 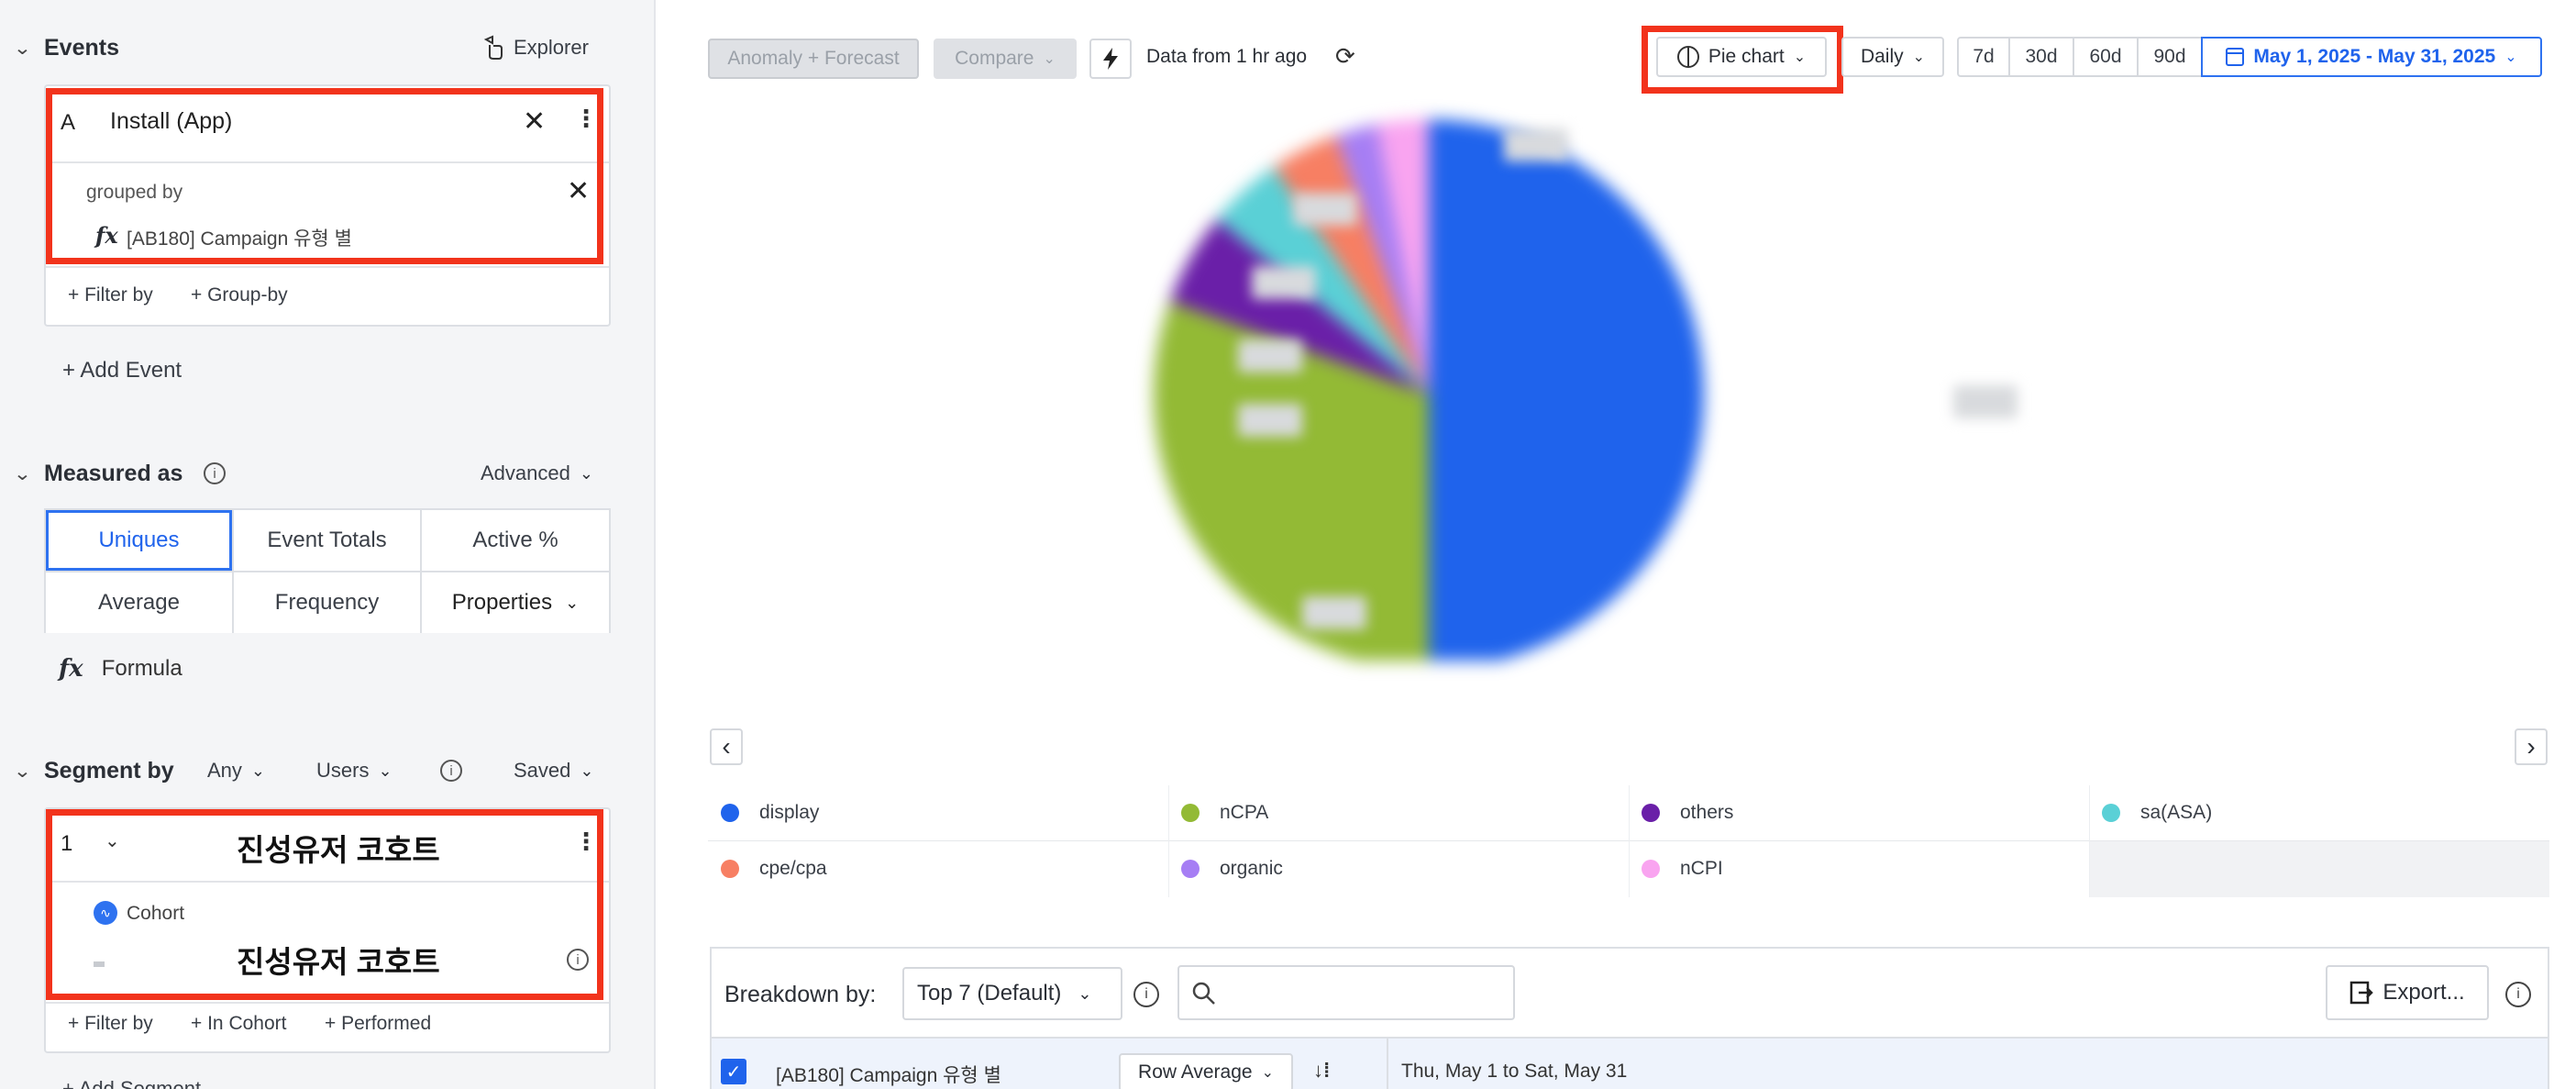 I want to click on measure-average-button: Average, so click(x=139, y=603).